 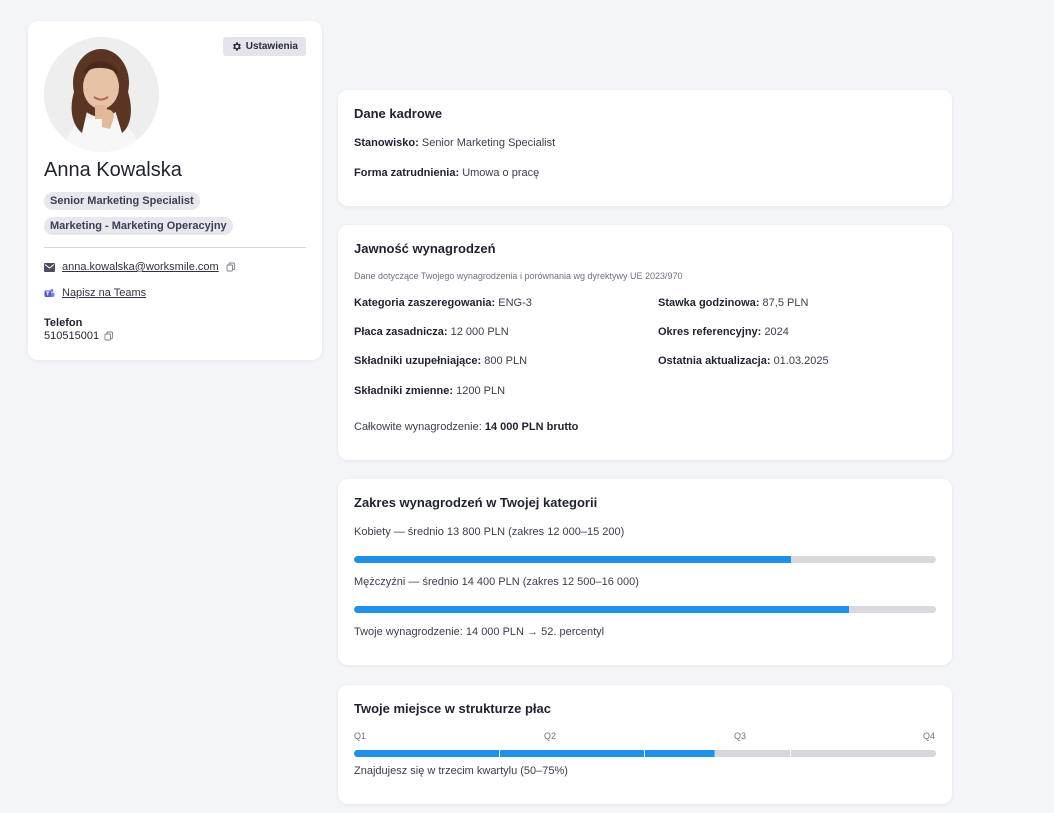 What do you see at coordinates (386, 143) in the screenshot?
I see `position-key: Stanowisko:` at bounding box center [386, 143].